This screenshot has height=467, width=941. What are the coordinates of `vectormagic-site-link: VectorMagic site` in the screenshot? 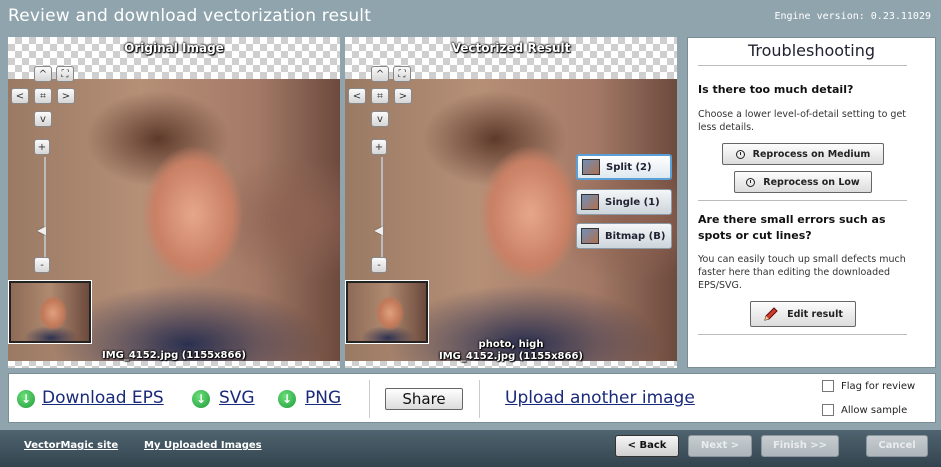 It's located at (71, 445).